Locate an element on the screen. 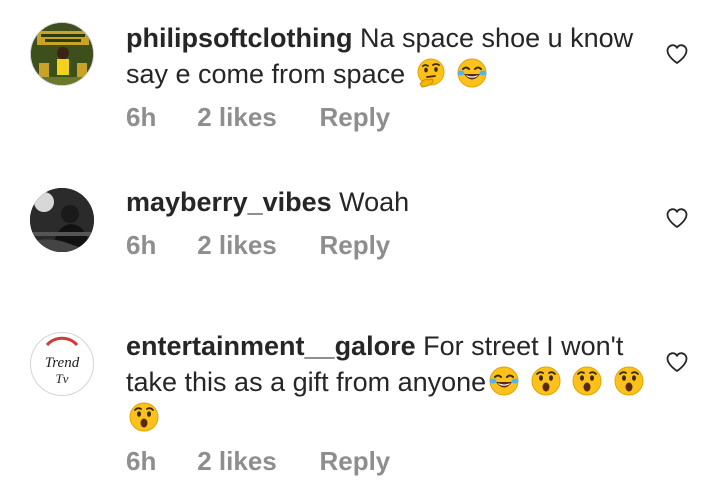 The width and height of the screenshot is (720, 498). comment-body: Woah is located at coordinates (374, 202).